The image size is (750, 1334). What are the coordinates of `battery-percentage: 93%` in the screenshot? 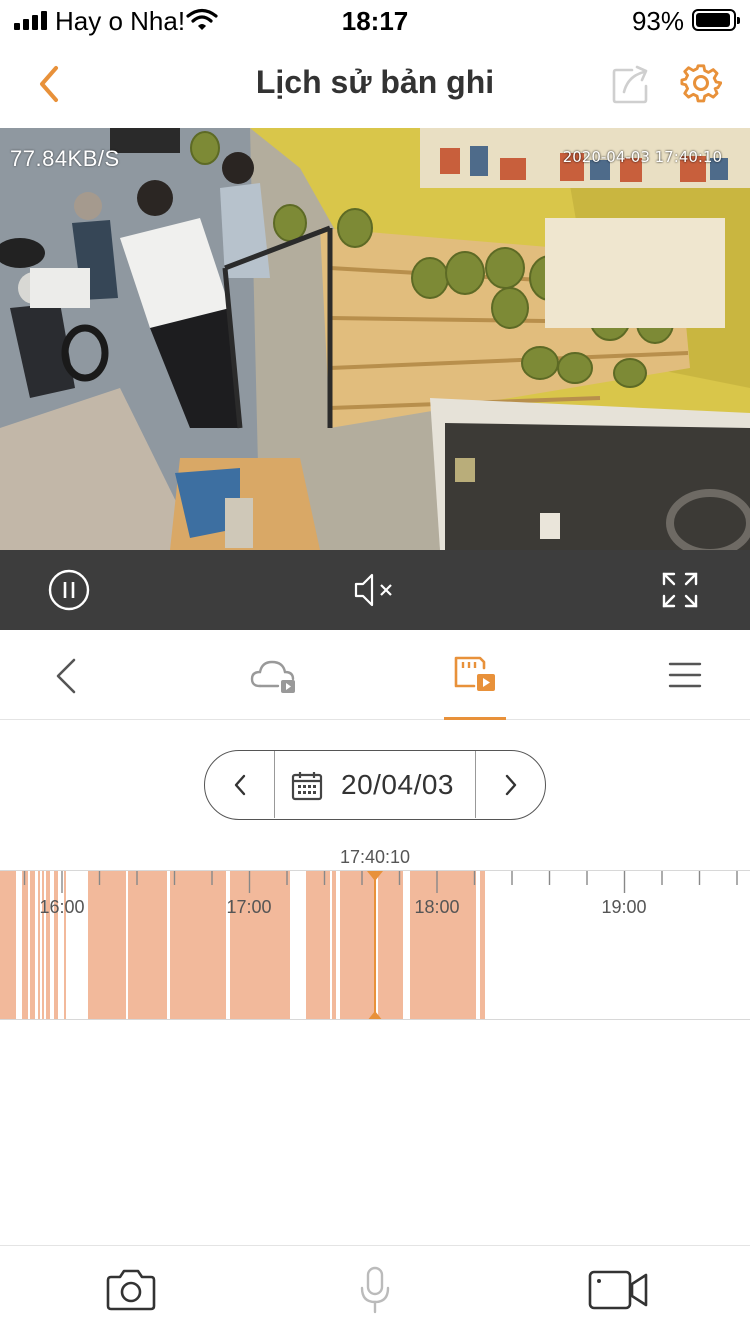 It's located at (657, 21).